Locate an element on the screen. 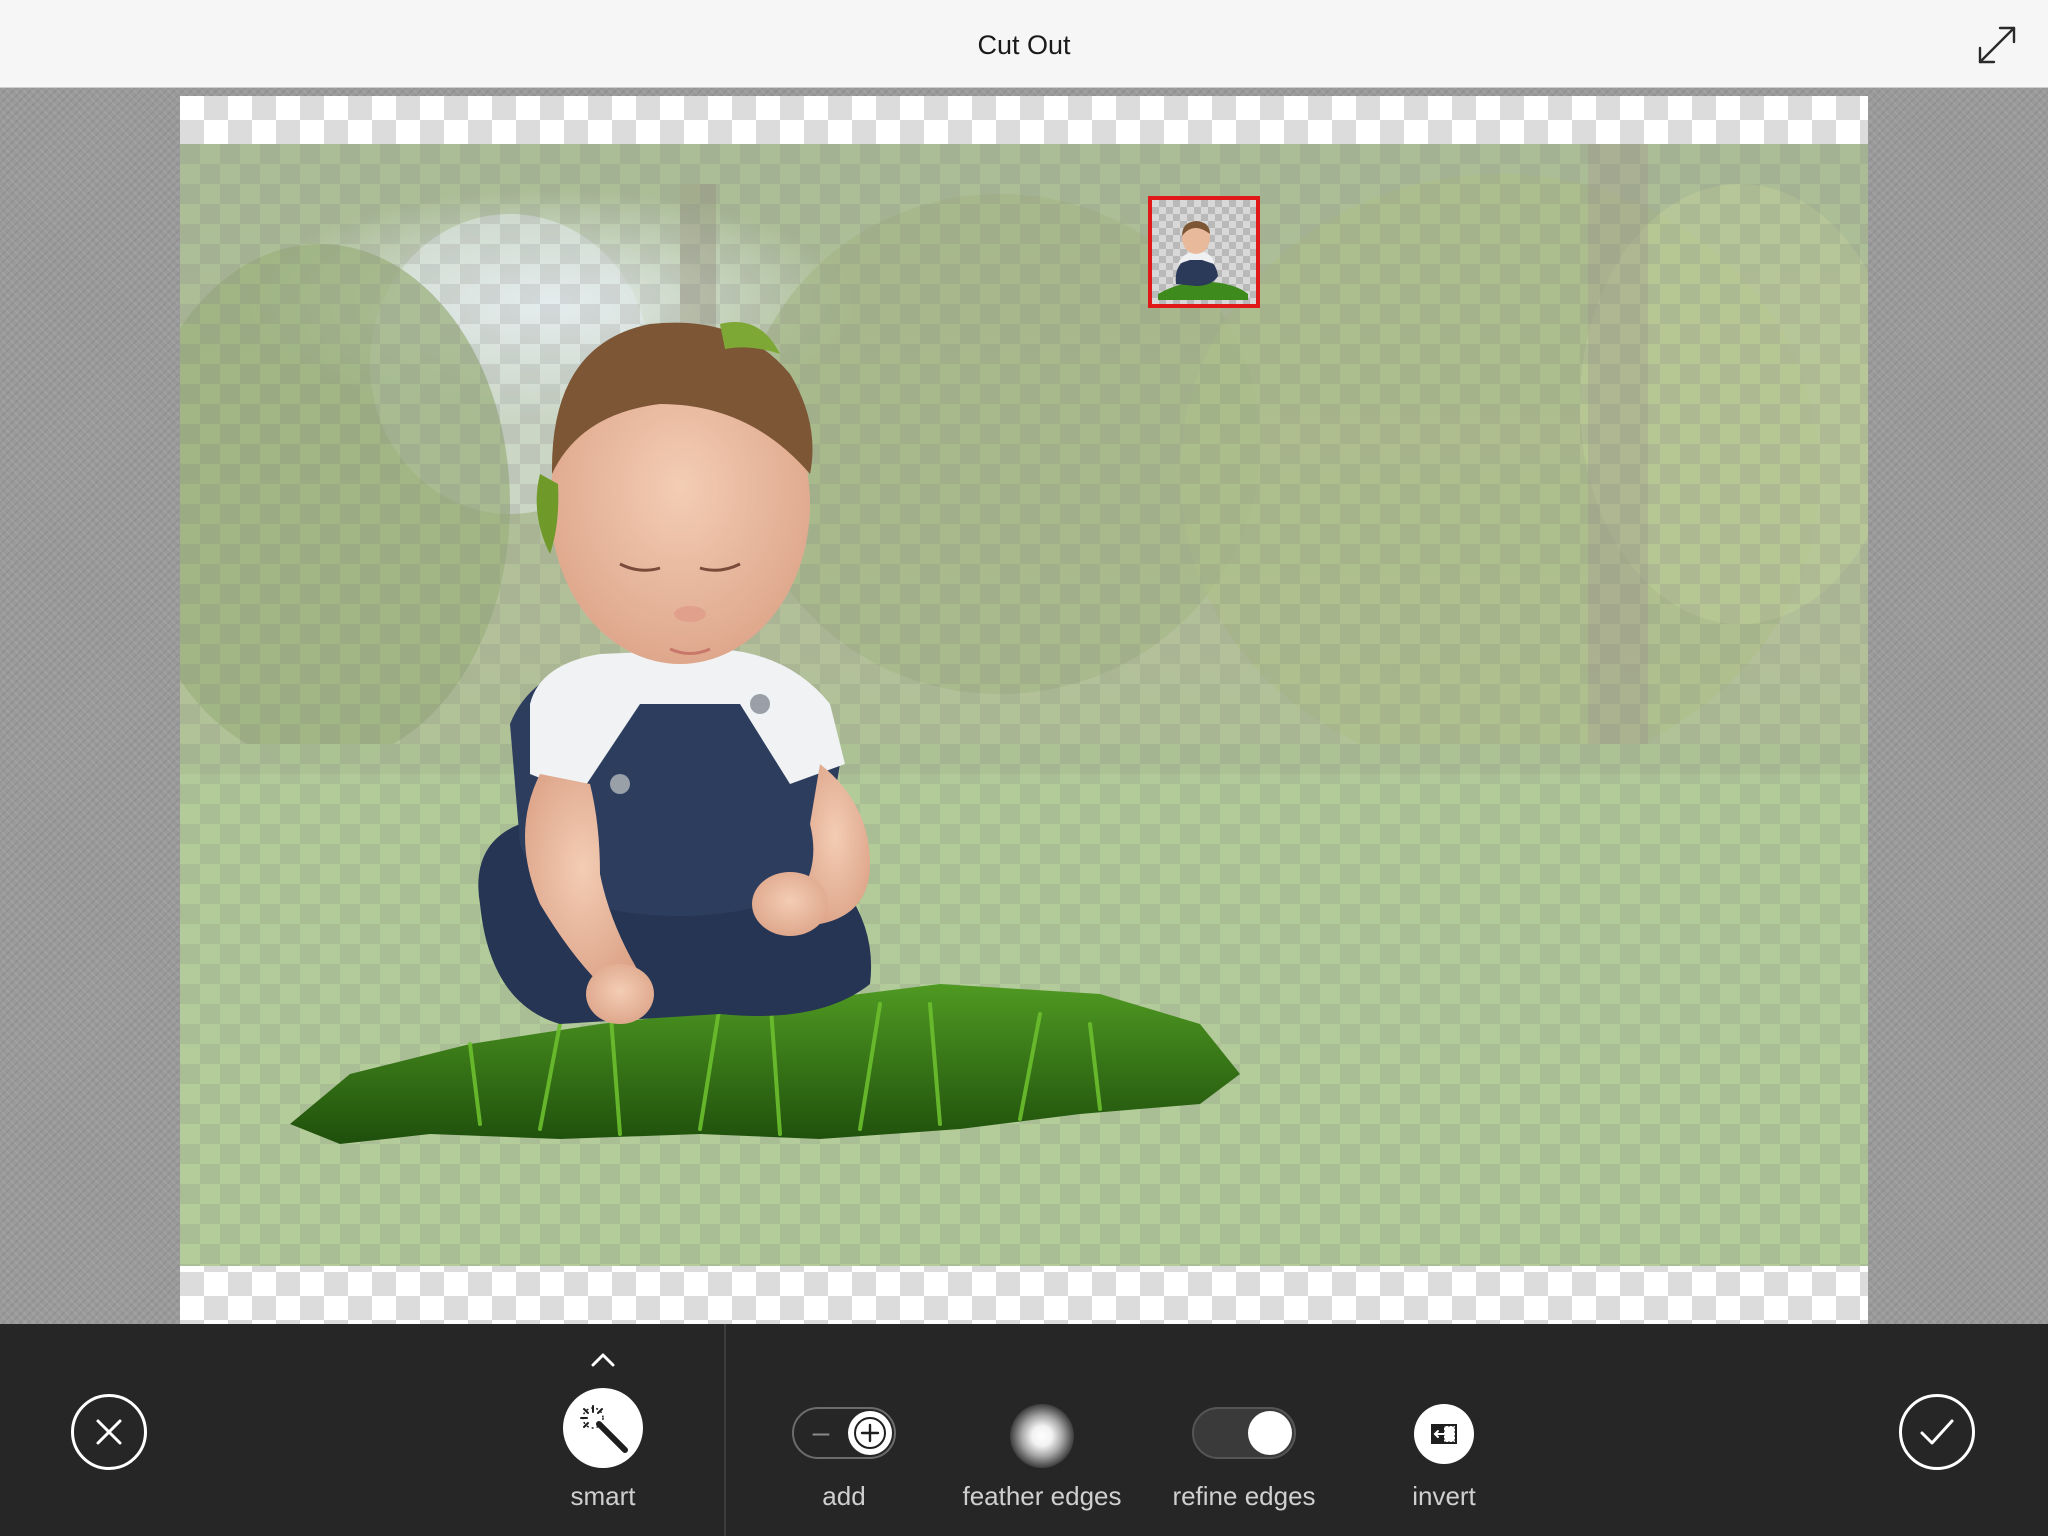 The height and width of the screenshot is (1536, 2048). checkmark-icon is located at coordinates (1937, 1432).